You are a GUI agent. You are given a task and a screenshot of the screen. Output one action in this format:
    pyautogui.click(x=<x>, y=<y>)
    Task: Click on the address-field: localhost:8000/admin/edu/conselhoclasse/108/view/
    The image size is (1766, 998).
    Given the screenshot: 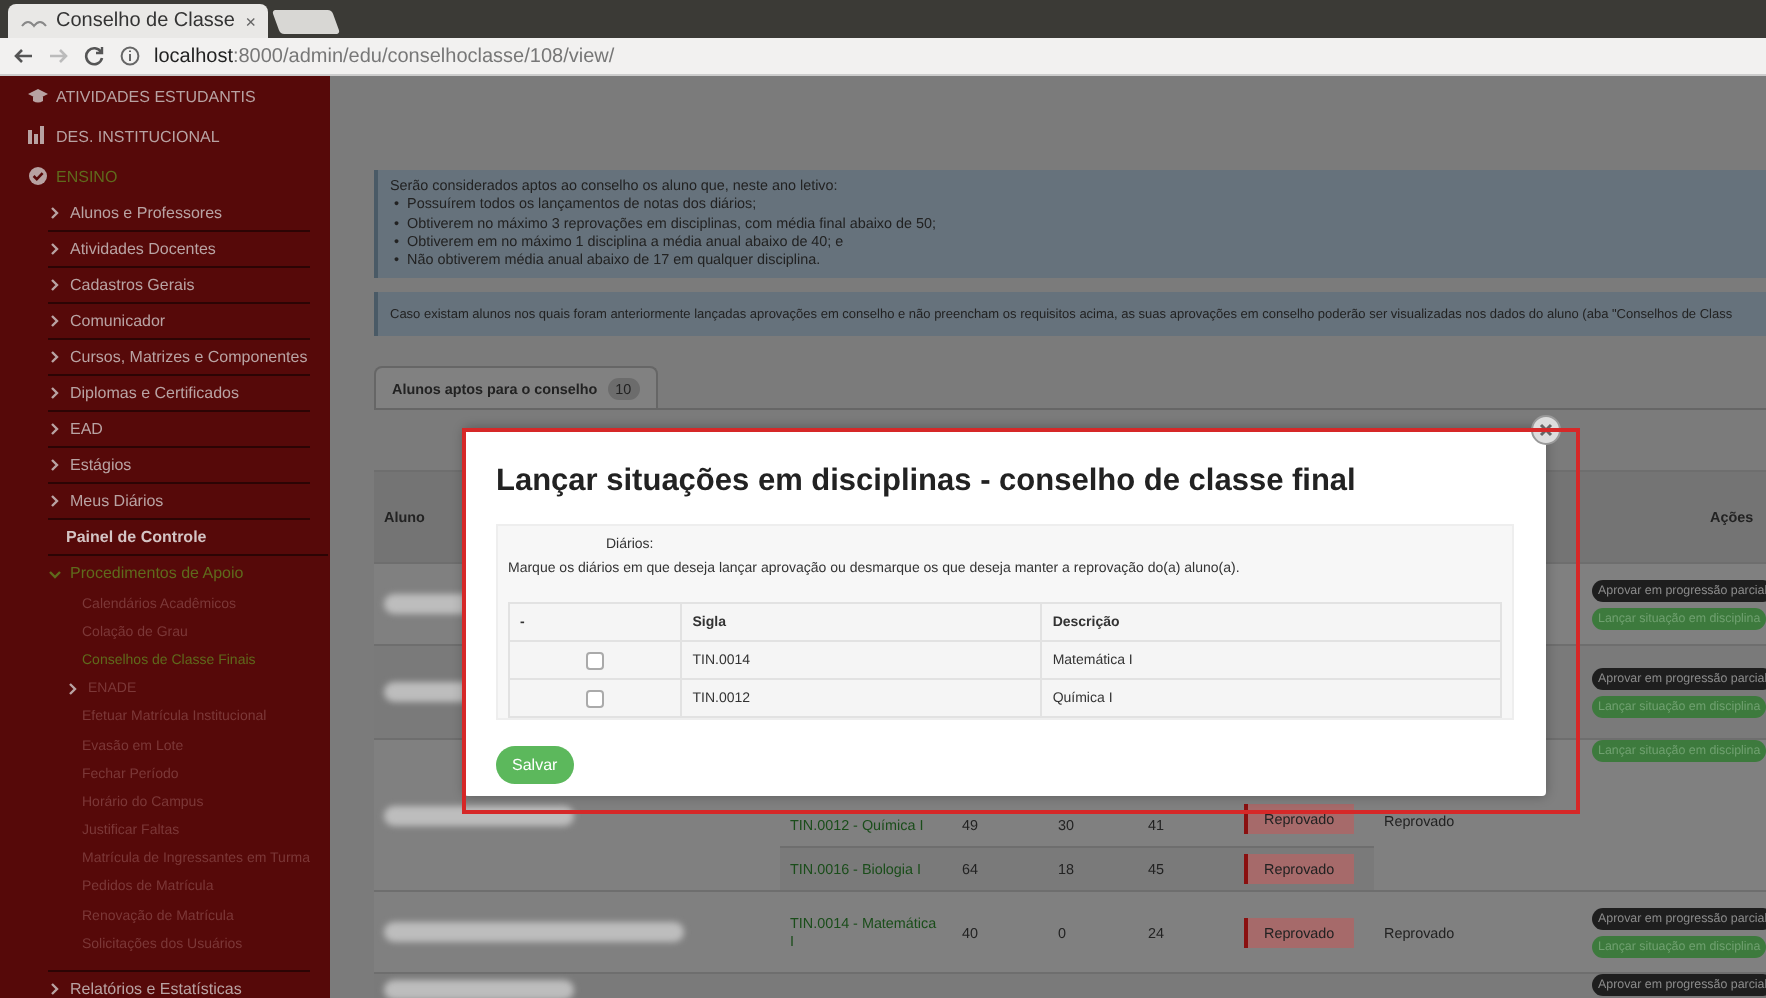 What is the action you would take?
    pyautogui.click(x=384, y=56)
    